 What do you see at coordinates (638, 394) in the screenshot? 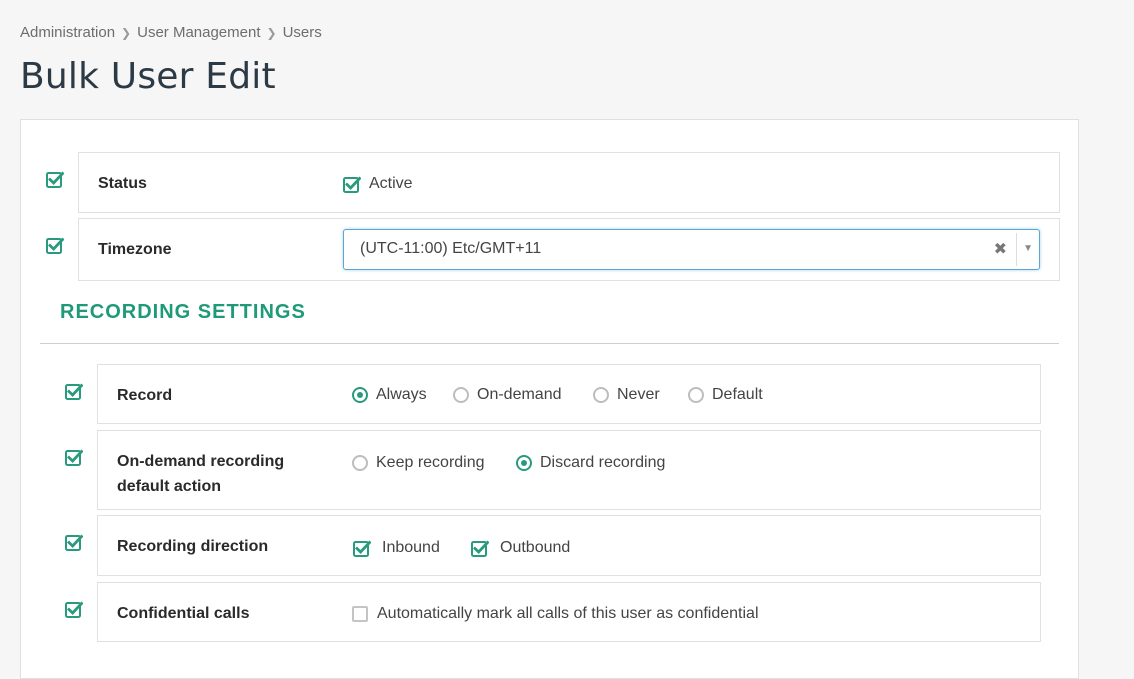
I see `record-never-label: Never` at bounding box center [638, 394].